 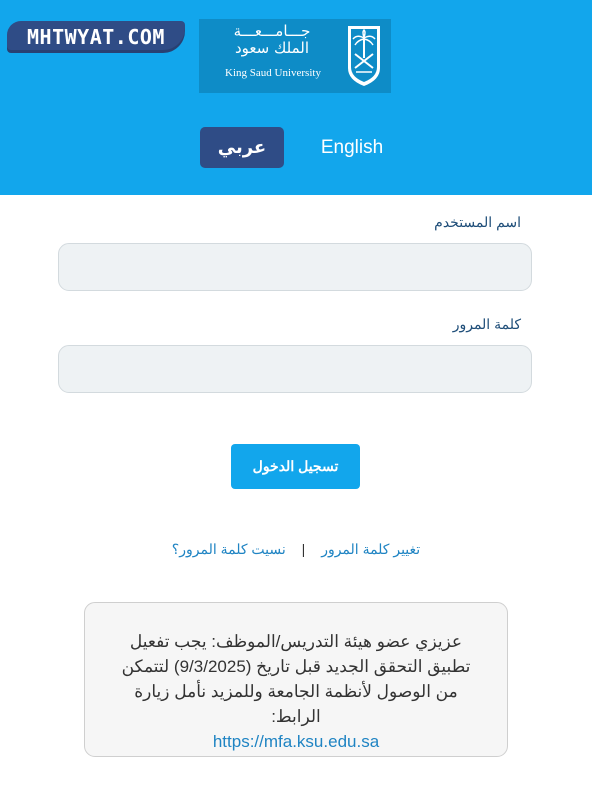 What do you see at coordinates (370, 549) in the screenshot?
I see `change-password-link: تغيير كلمة المرور` at bounding box center [370, 549].